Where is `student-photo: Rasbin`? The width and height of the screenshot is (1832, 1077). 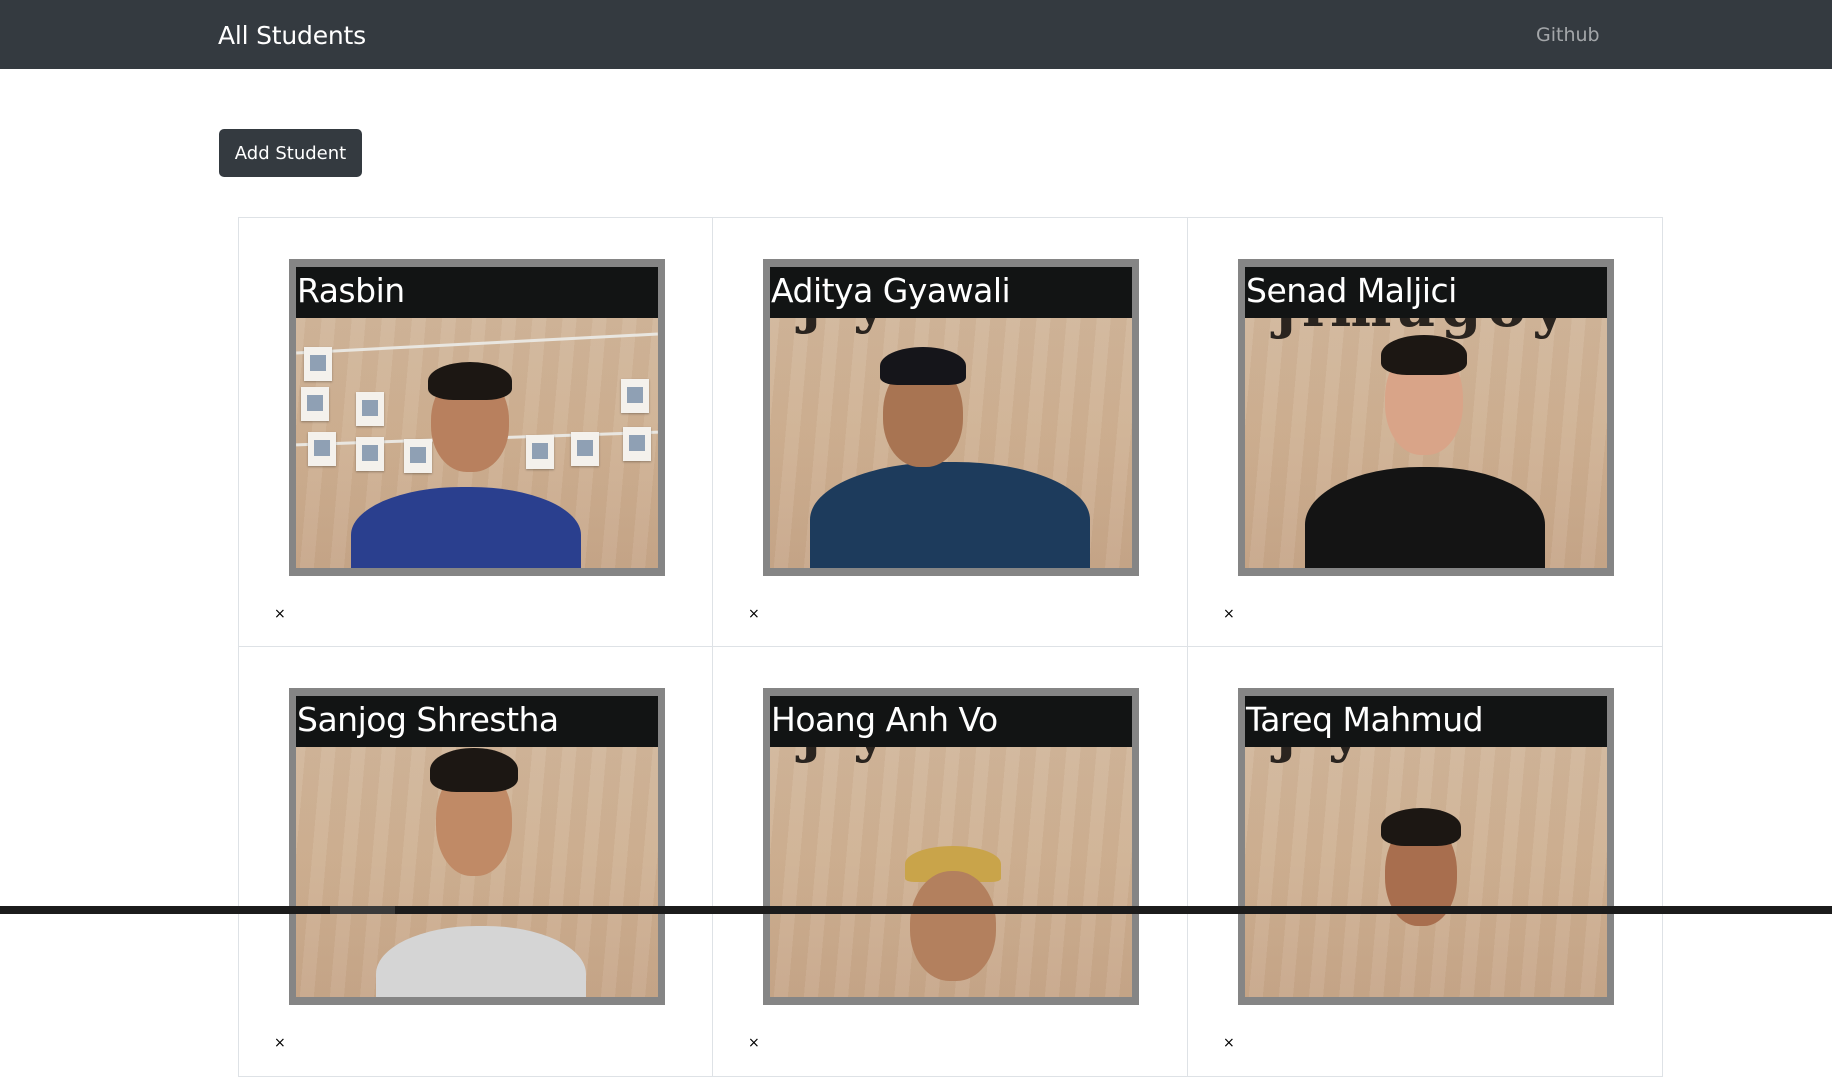
student-photo: Rasbin is located at coordinates (477, 417).